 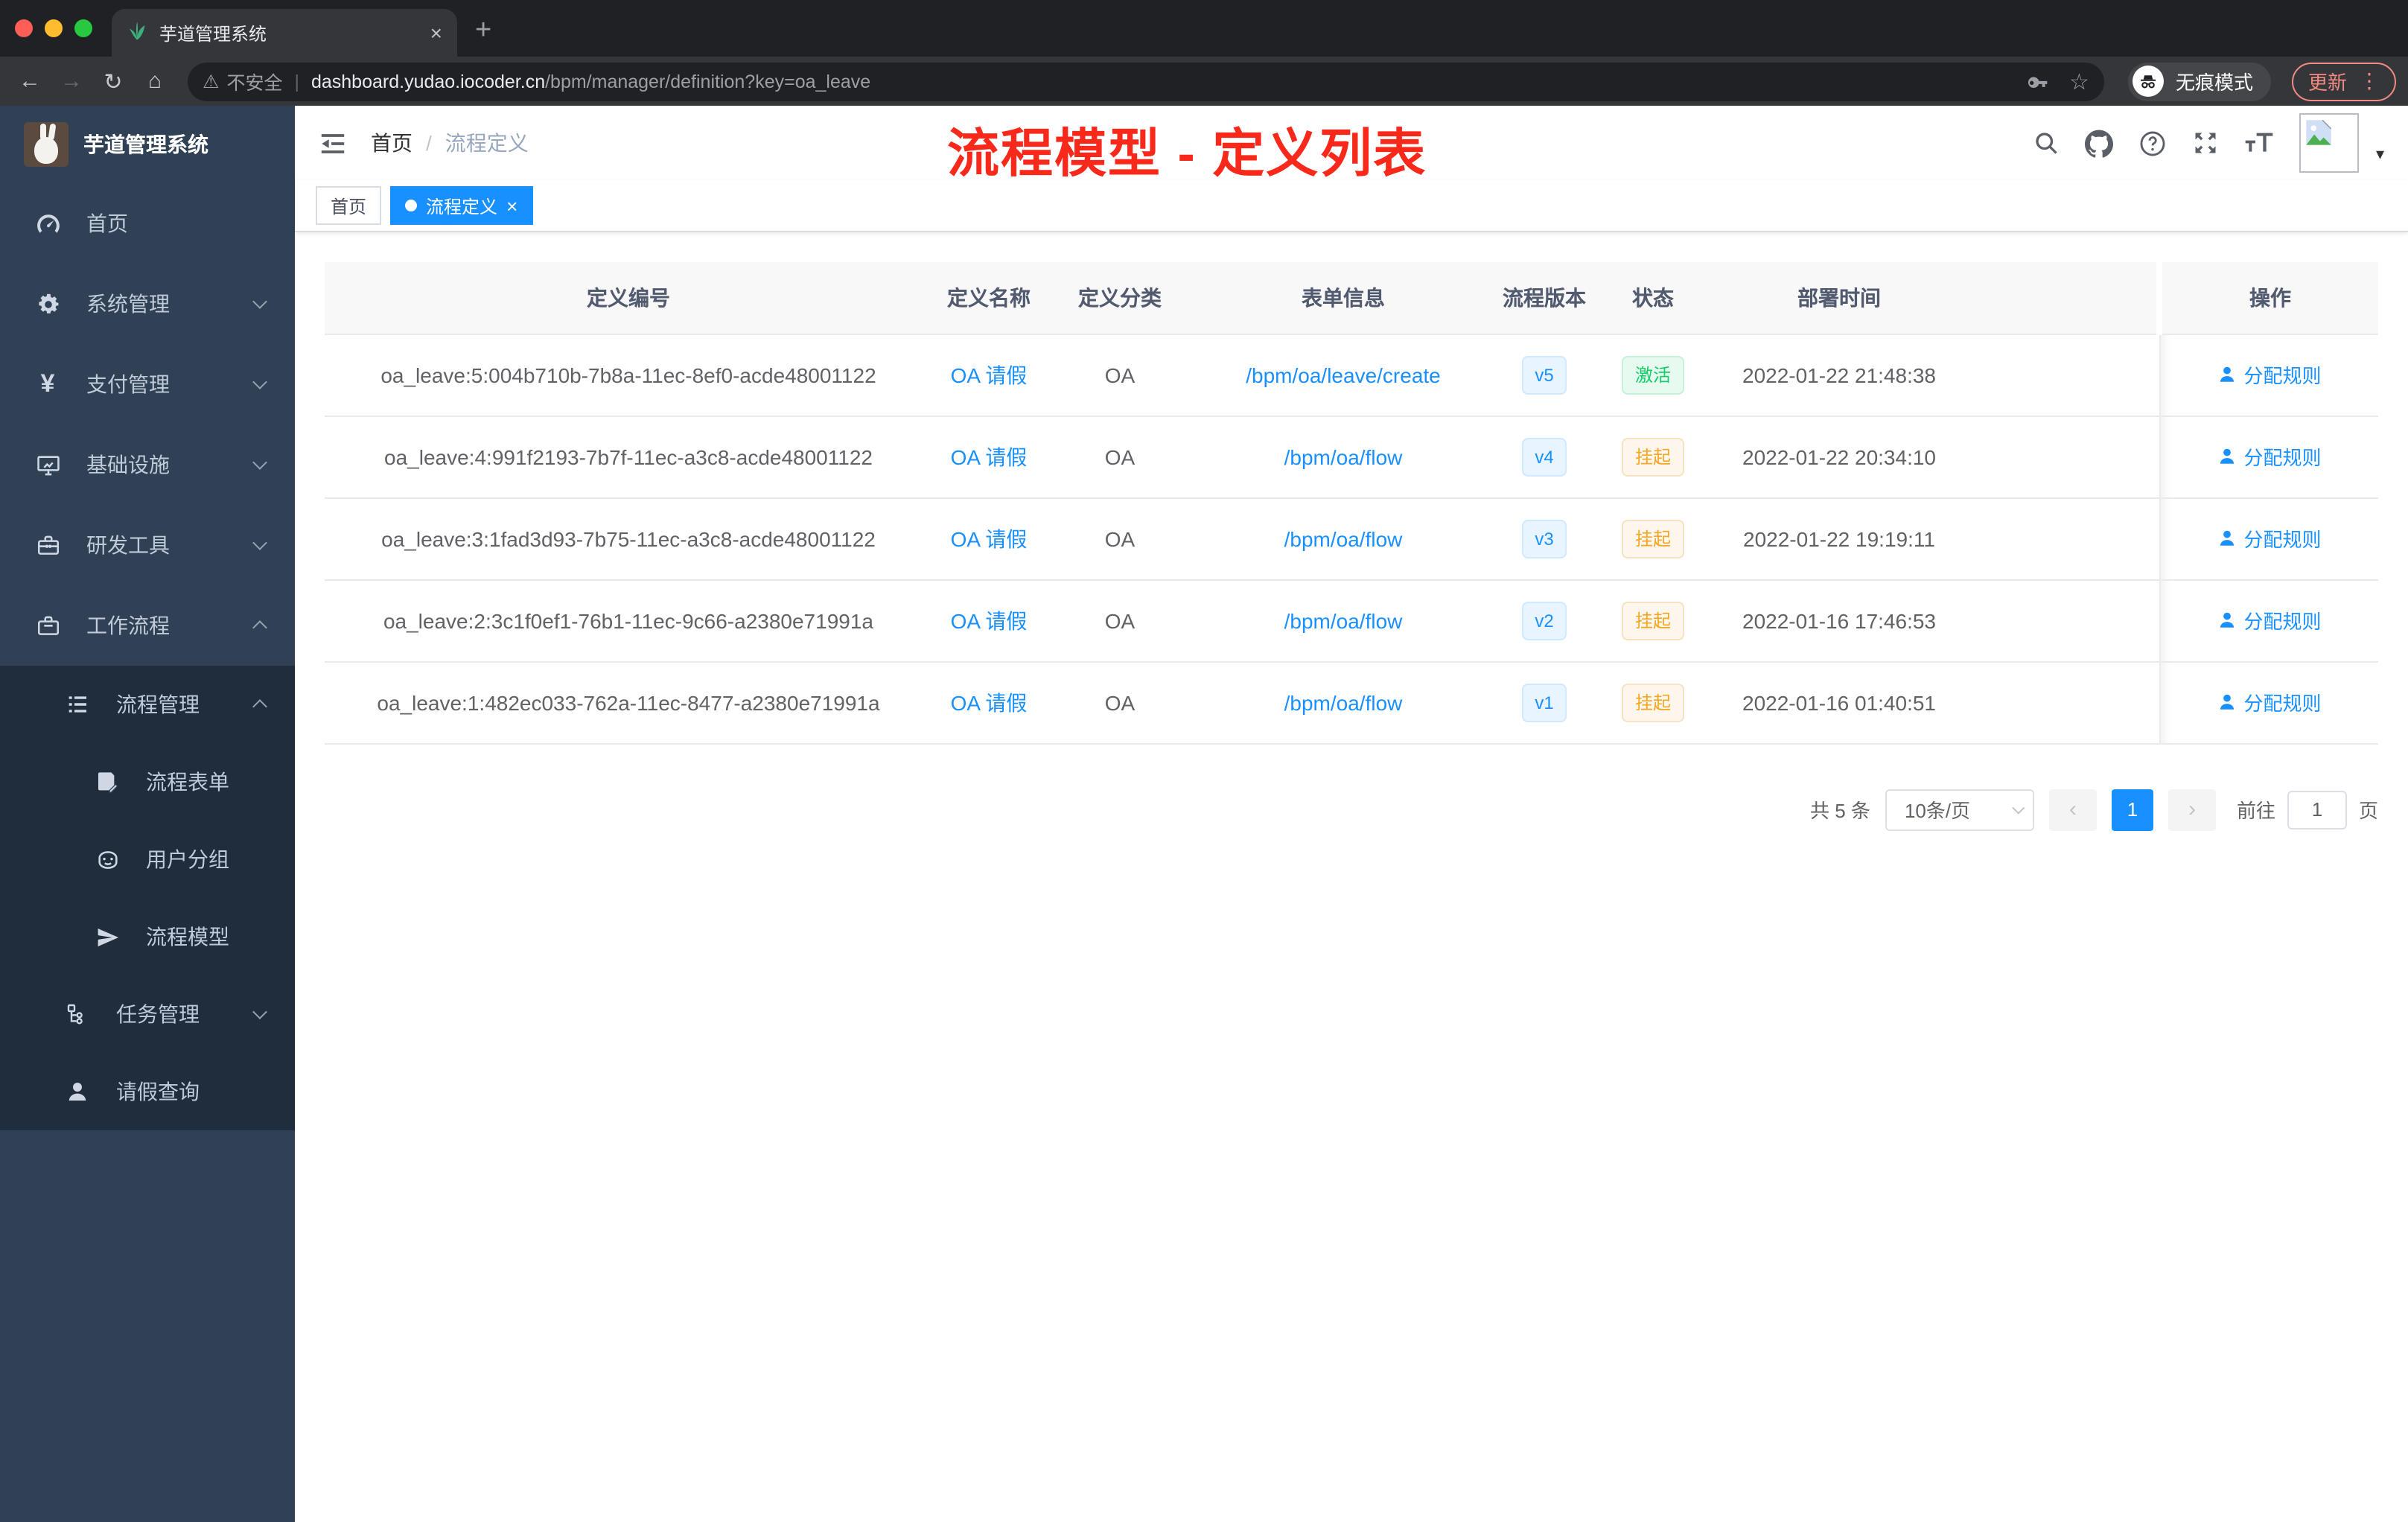 I want to click on url-domain: dashboard.yudao.iocoder.cn, so click(x=428, y=81).